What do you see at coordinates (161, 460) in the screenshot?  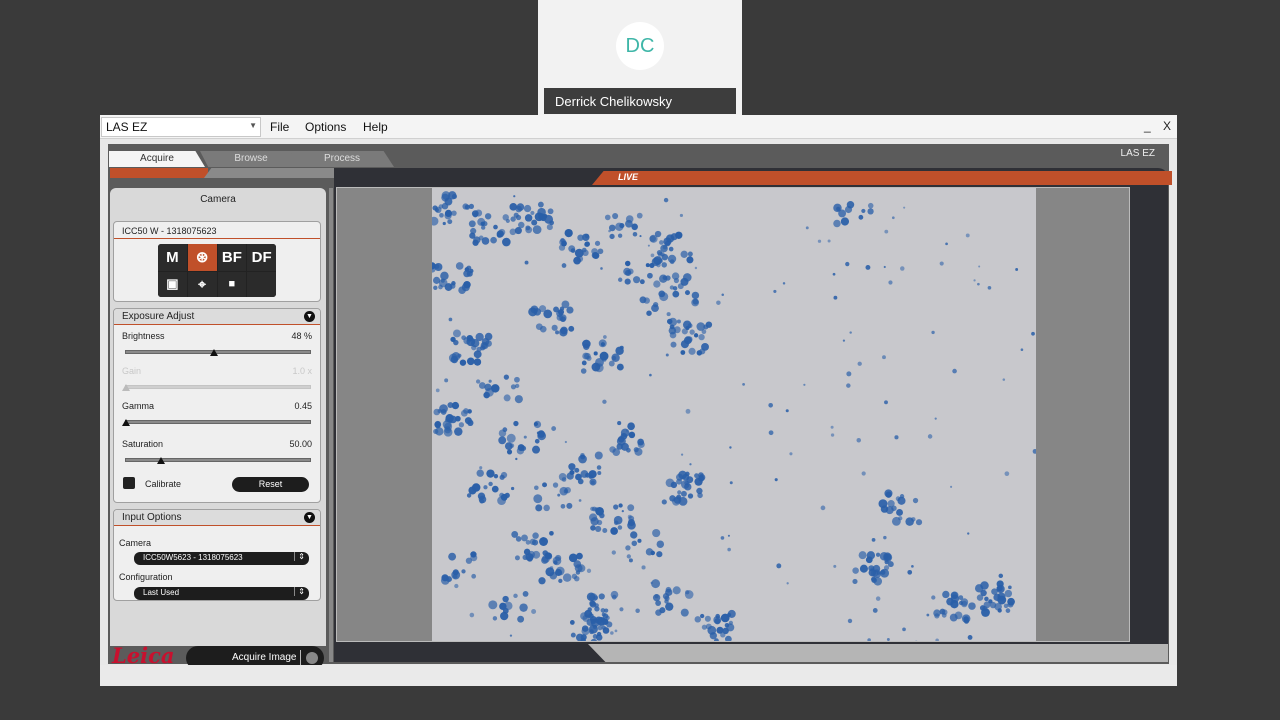 I see `saturation-slider-thumb` at bounding box center [161, 460].